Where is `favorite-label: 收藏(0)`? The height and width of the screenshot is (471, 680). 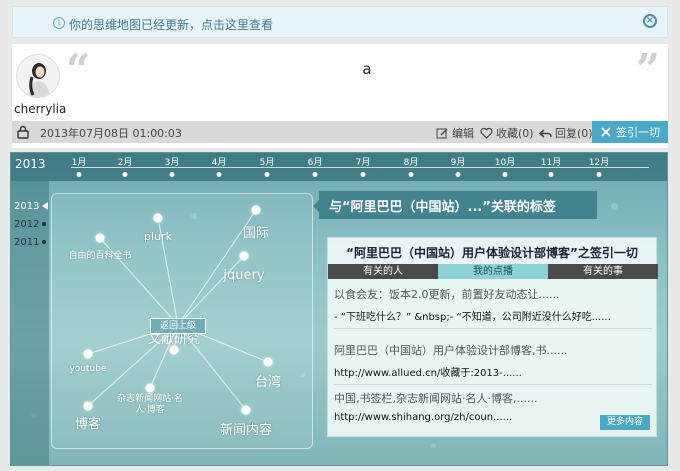
favorite-label: 收藏(0) is located at coordinates (515, 133).